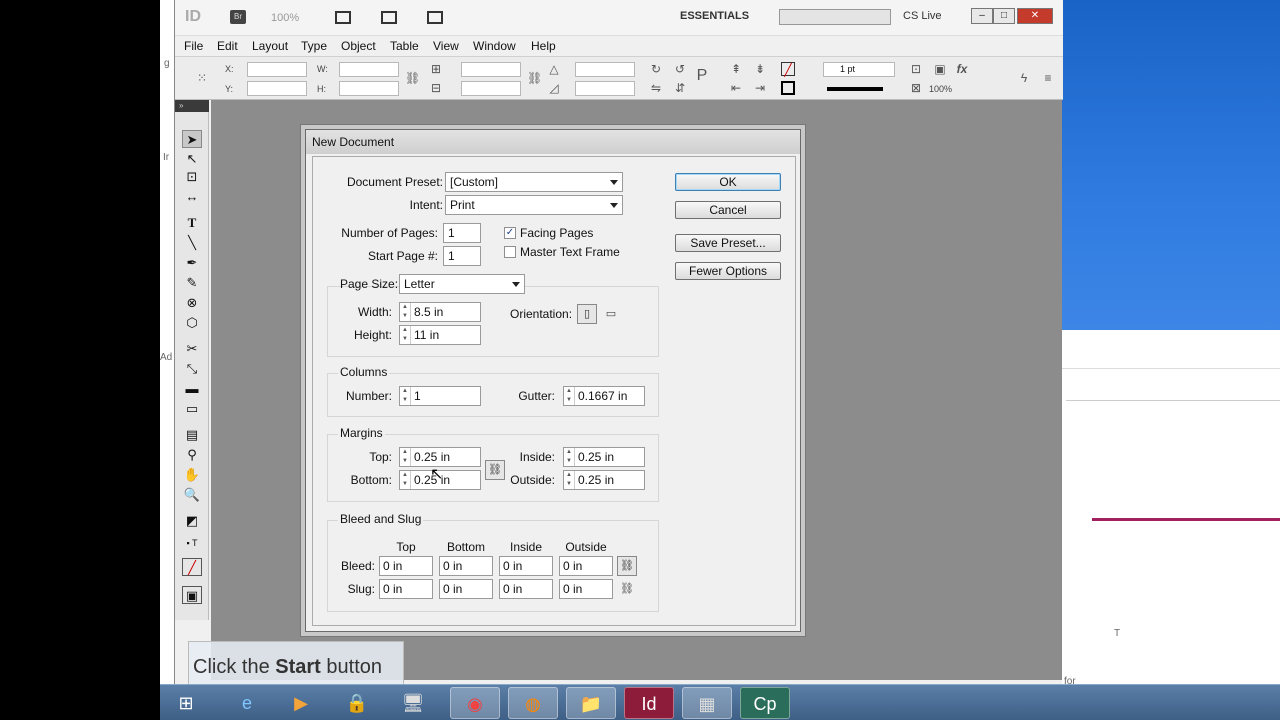 The image size is (1280, 720). What do you see at coordinates (788, 69) in the screenshot?
I see `fill-swatch-icon: ╱` at bounding box center [788, 69].